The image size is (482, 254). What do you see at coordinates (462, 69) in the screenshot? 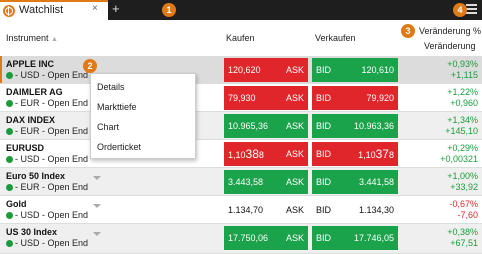
I see `change-cell: +0,93% +1,115` at bounding box center [462, 69].